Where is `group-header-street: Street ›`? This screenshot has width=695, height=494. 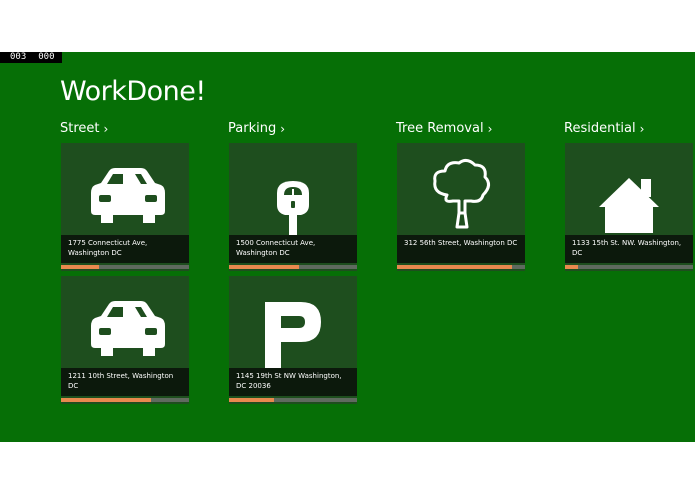 group-header-street: Street › is located at coordinates (84, 129).